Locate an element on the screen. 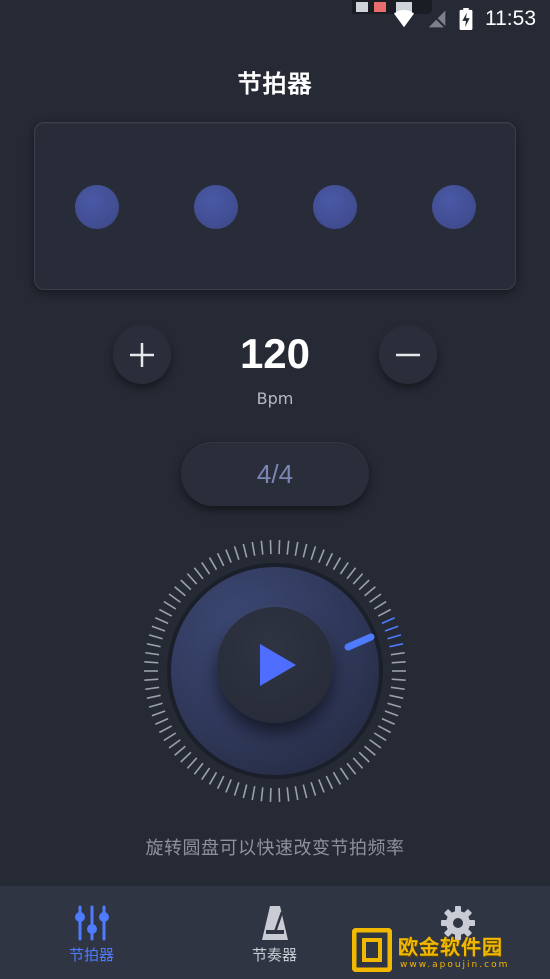 The image size is (550, 979). dial-hint: 旋转圆盘可以快速改变节拍频率 is located at coordinates (275, 848).